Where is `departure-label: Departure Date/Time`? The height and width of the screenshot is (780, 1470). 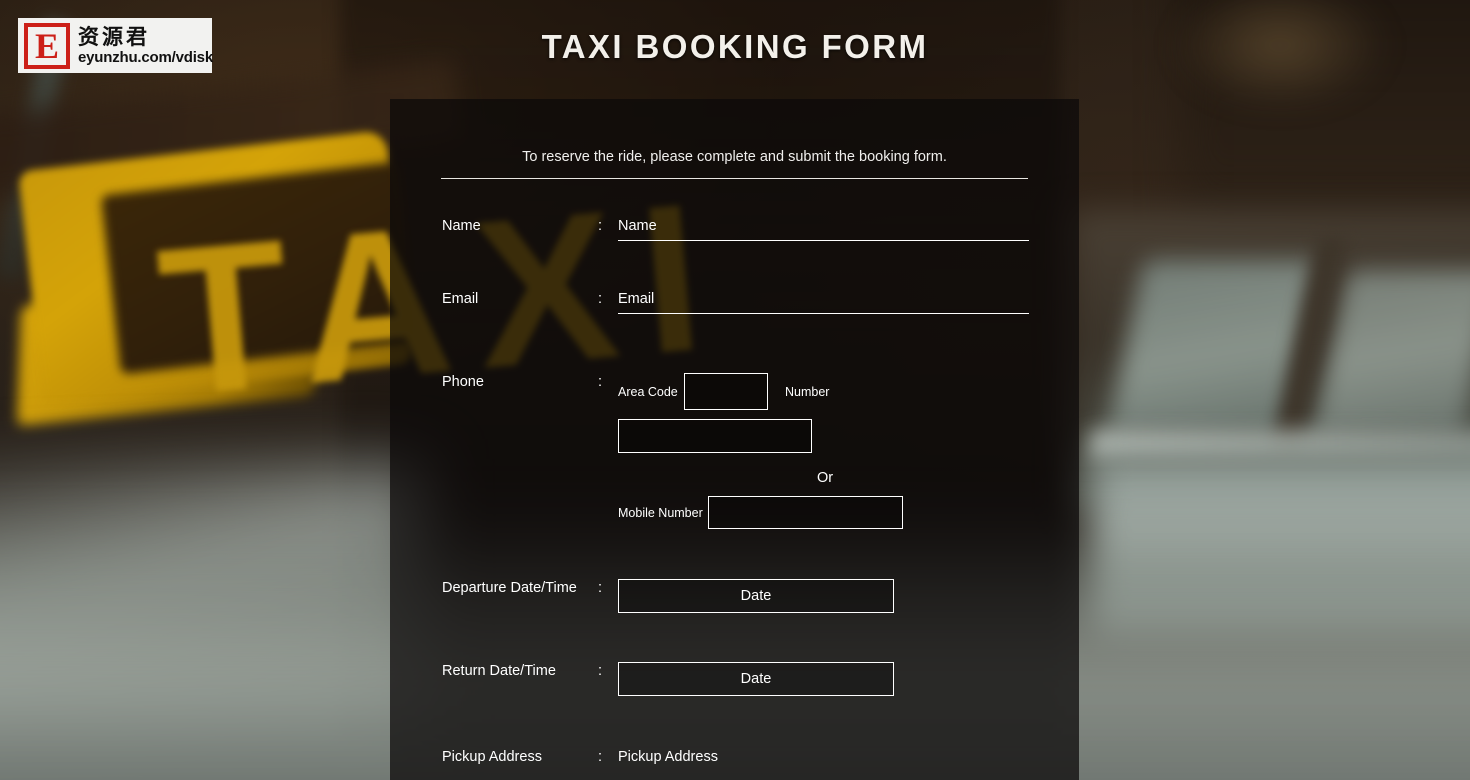 departure-label: Departure Date/Time is located at coordinates (509, 588).